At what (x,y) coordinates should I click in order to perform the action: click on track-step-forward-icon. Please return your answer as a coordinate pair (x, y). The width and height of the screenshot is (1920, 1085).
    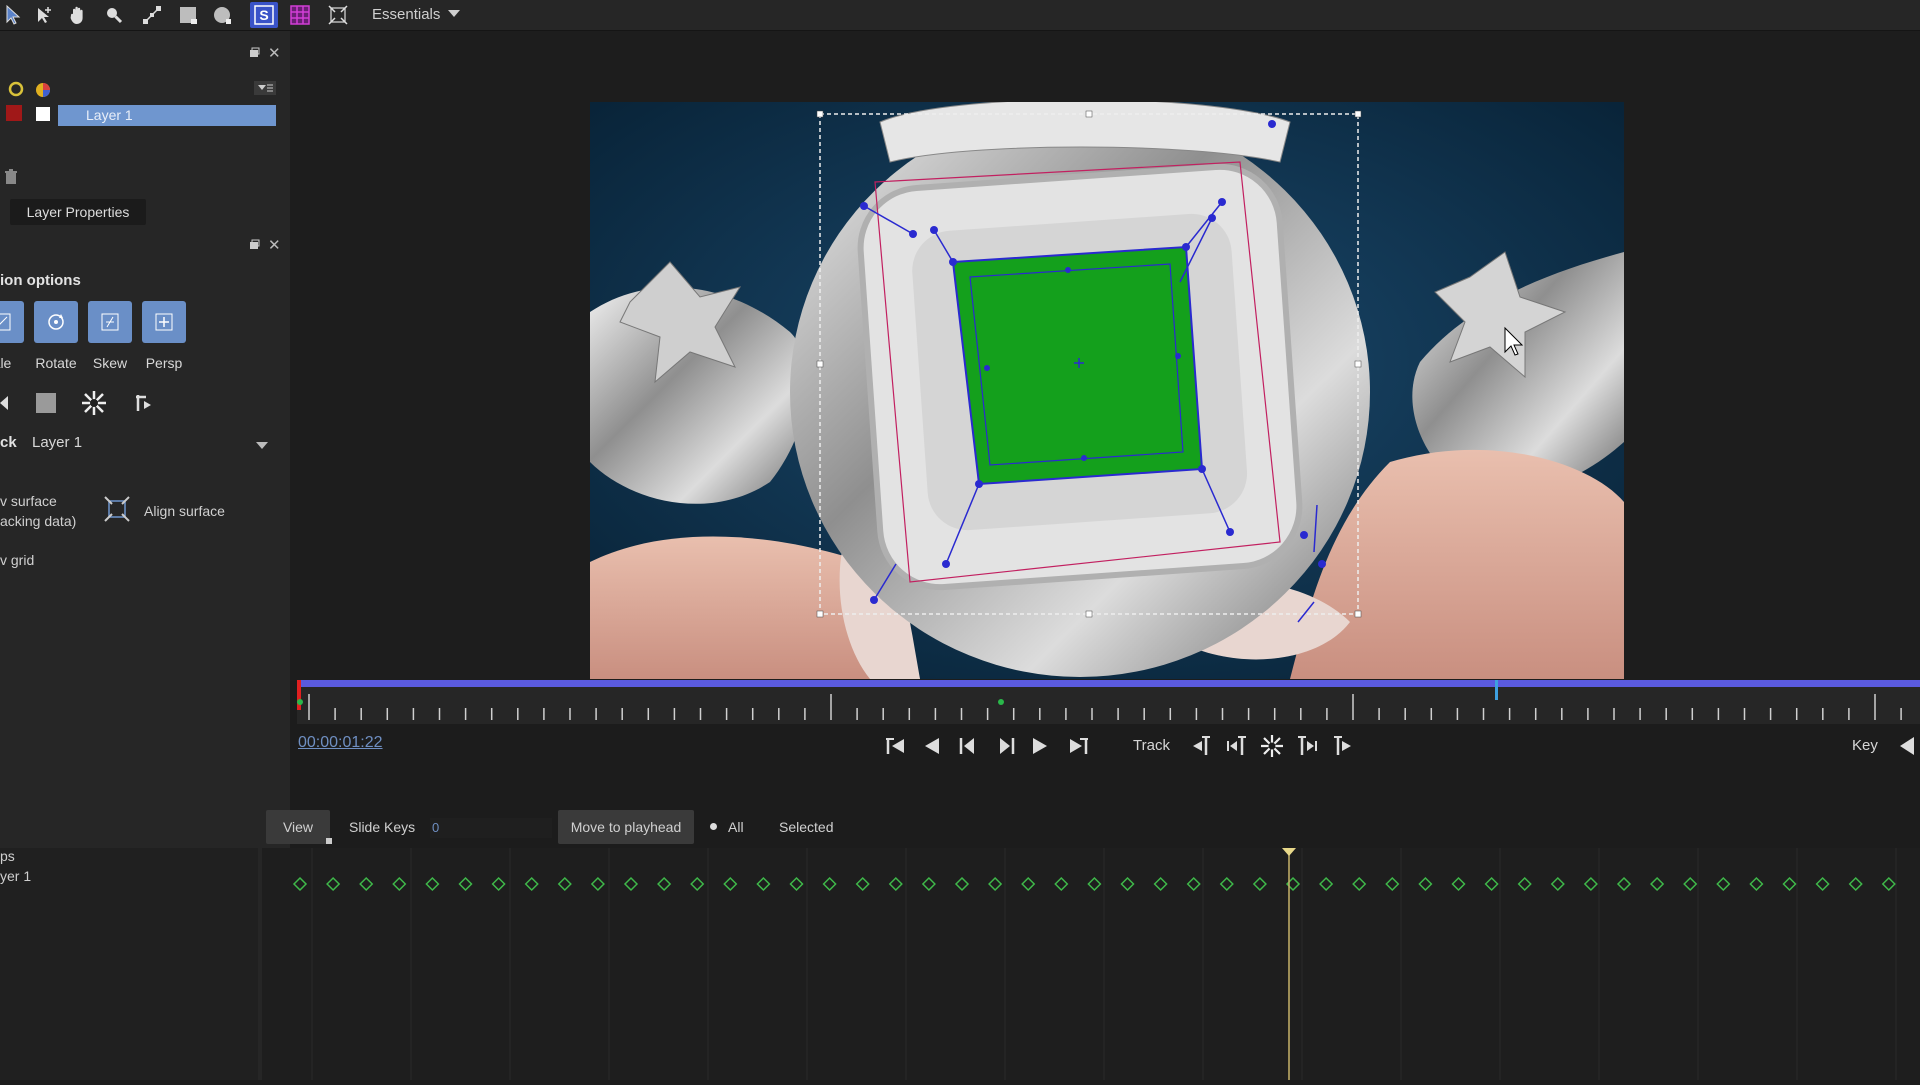
    Looking at the image, I should click on (1308, 746).